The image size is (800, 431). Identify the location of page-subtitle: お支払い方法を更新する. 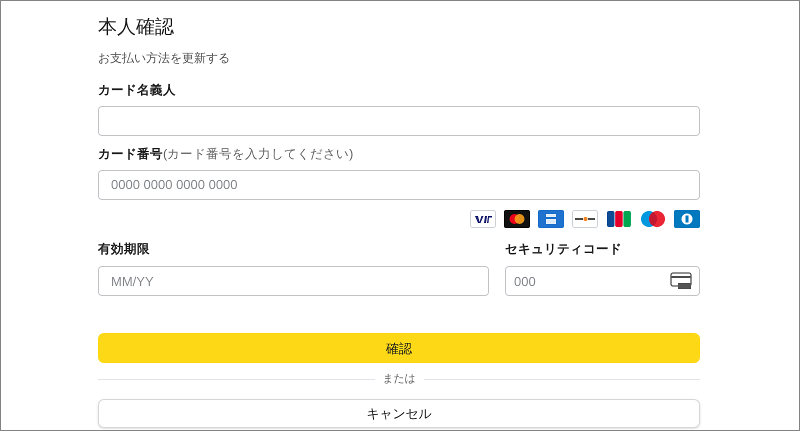
(164, 58).